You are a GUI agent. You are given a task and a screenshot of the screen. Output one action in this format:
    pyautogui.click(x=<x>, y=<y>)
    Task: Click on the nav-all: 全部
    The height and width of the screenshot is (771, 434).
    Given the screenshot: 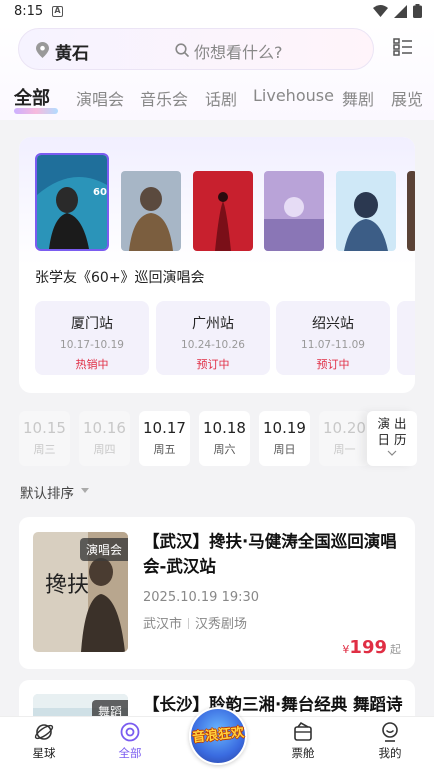 What is the action you would take?
    pyautogui.click(x=130, y=741)
    